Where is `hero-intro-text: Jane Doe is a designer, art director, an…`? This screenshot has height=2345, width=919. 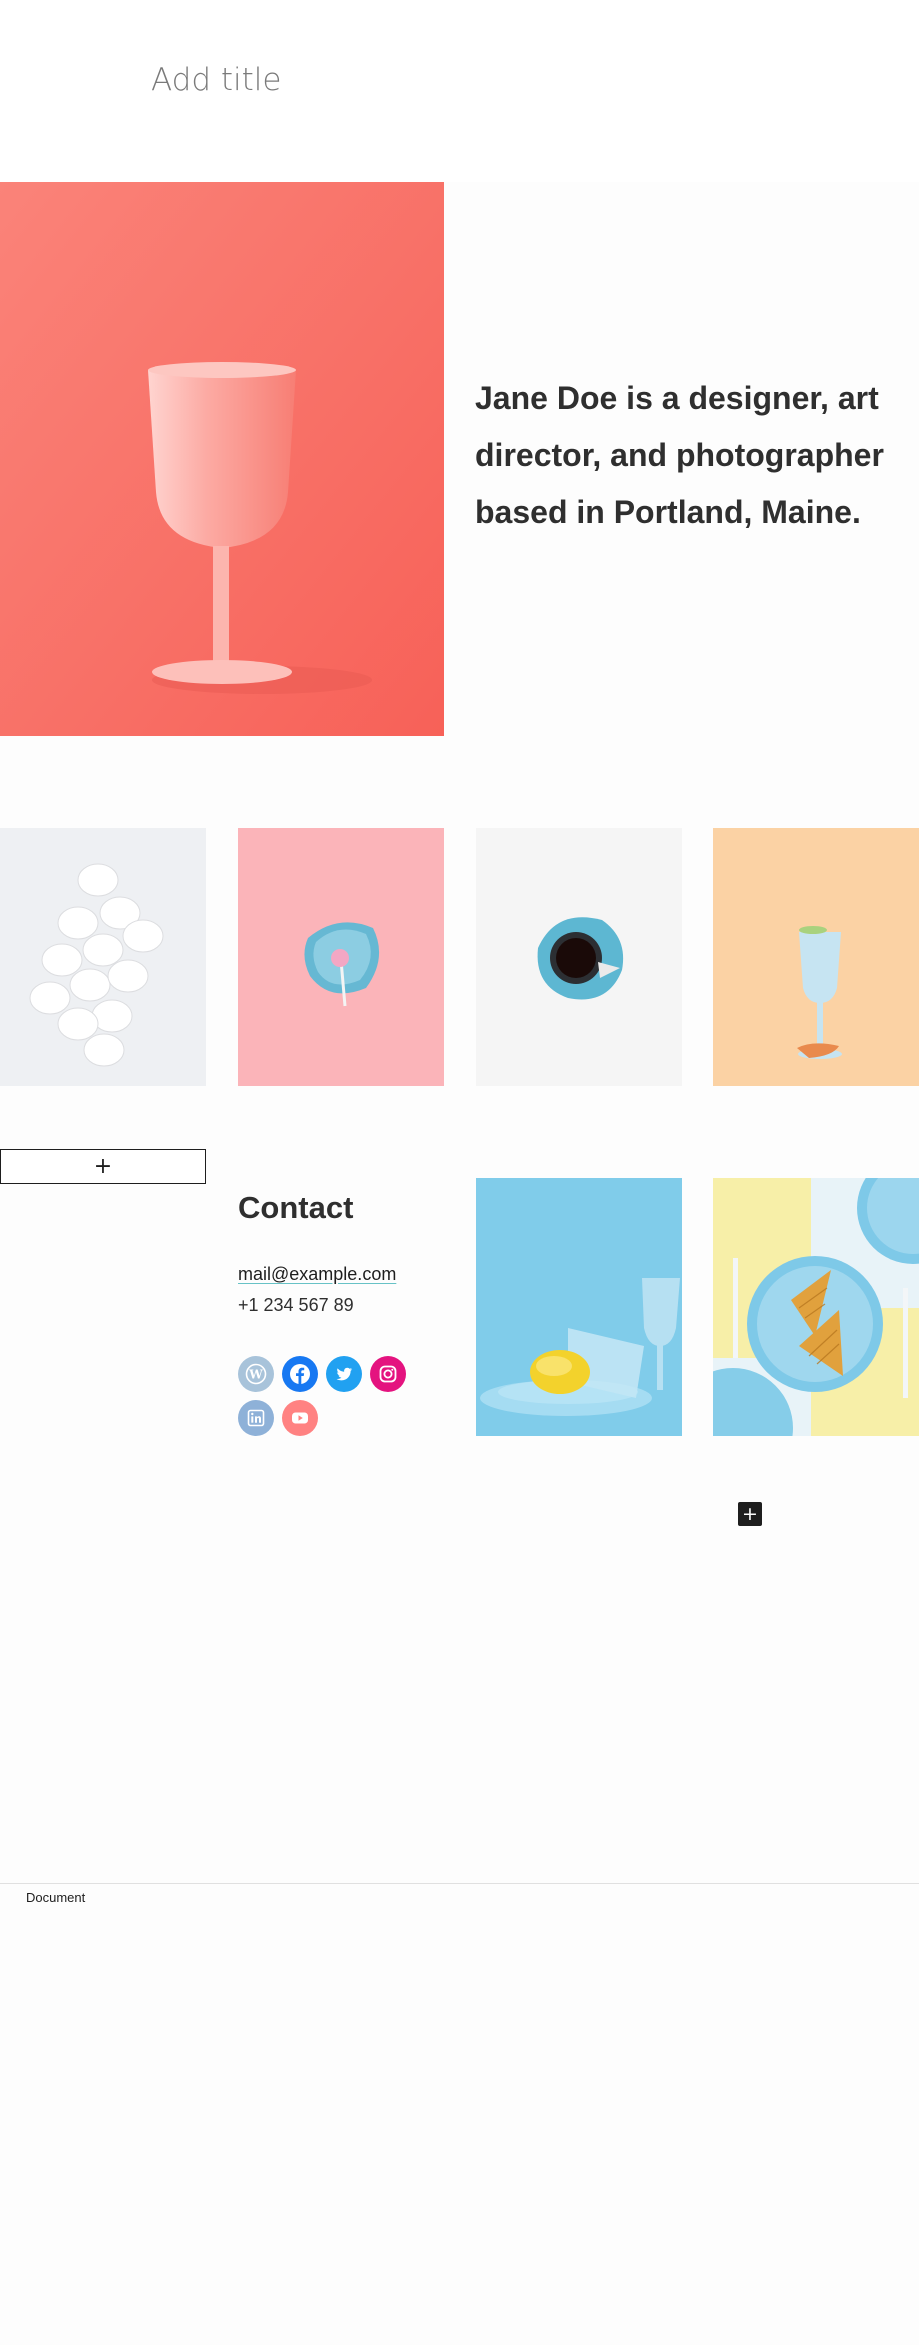
hero-intro-text: Jane Doe is a designer, art director, an… is located at coordinates (685, 455).